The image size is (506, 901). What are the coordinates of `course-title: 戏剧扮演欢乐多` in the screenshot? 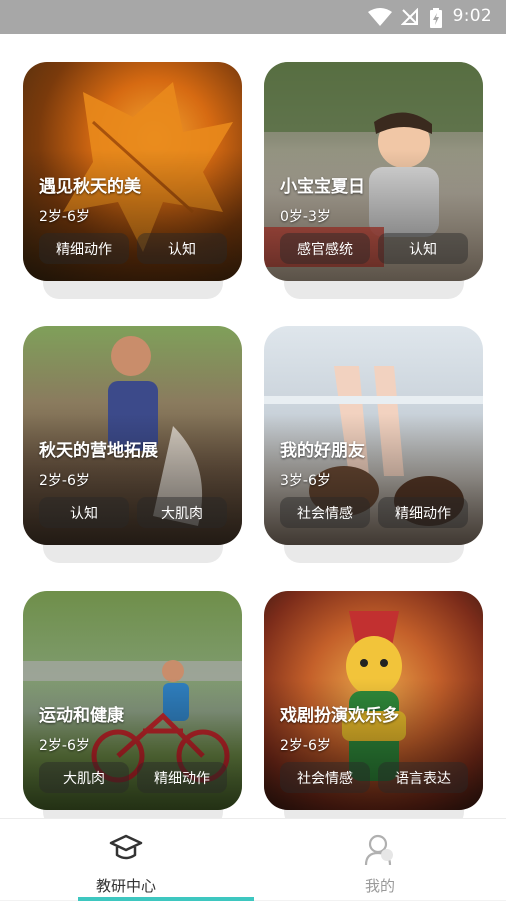 It's located at (339, 716).